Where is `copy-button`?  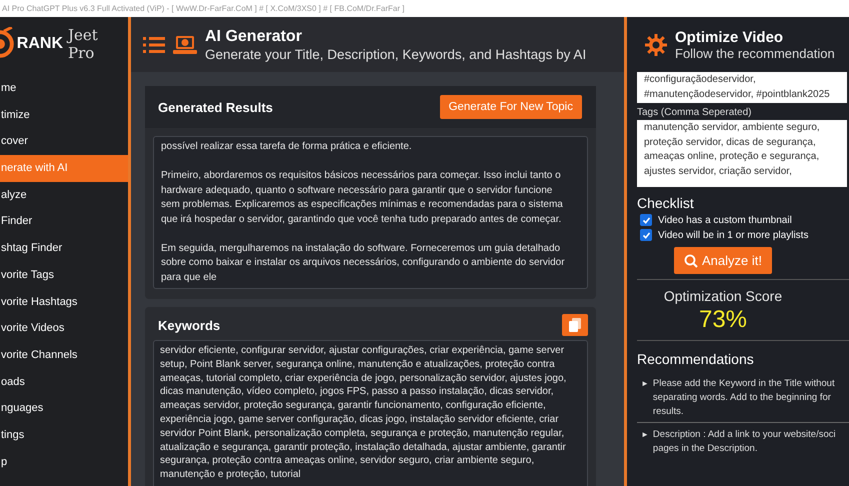
copy-button is located at coordinates (575, 325).